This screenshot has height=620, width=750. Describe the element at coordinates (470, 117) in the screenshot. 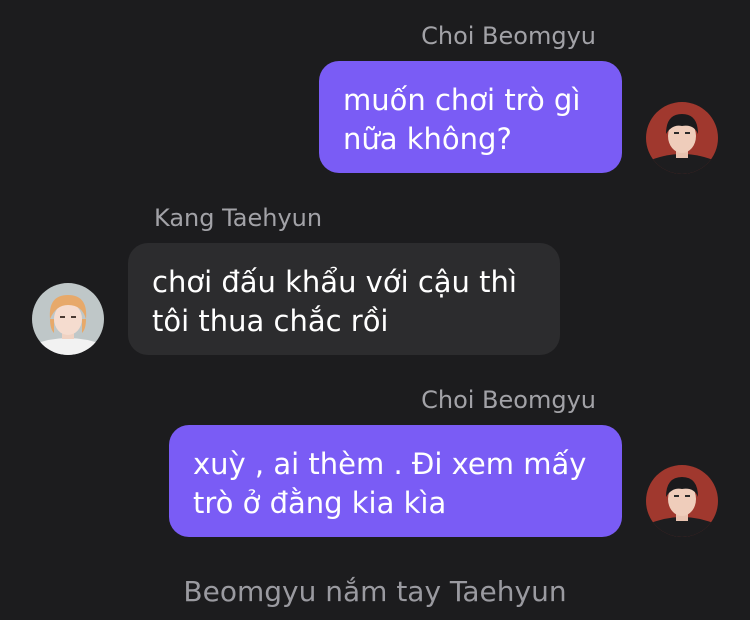

I see `message-bubble-outgoing: muốn chơi trò gì nữa không?` at that location.